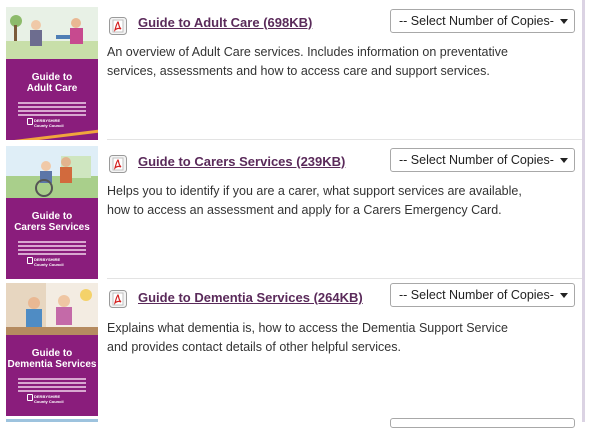  Describe the element at coordinates (583, 211) in the screenshot. I see `page-edge-rule` at that location.